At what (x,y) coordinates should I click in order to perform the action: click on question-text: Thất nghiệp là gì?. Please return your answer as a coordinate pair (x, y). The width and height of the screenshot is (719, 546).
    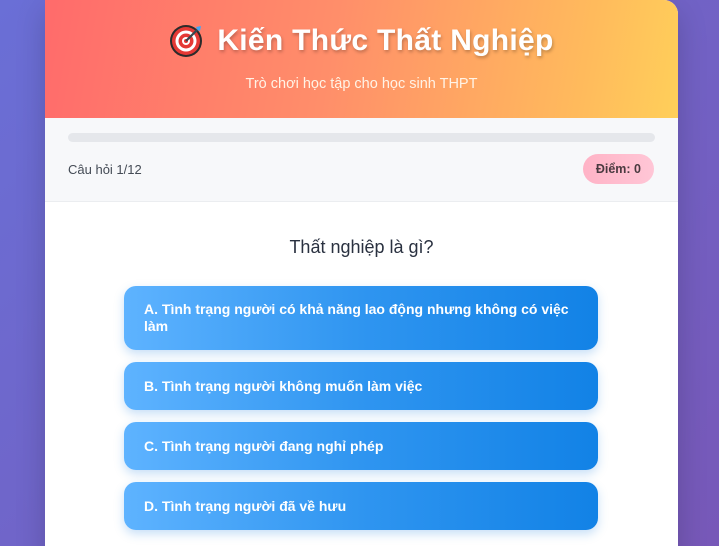
    Looking at the image, I should click on (361, 247).